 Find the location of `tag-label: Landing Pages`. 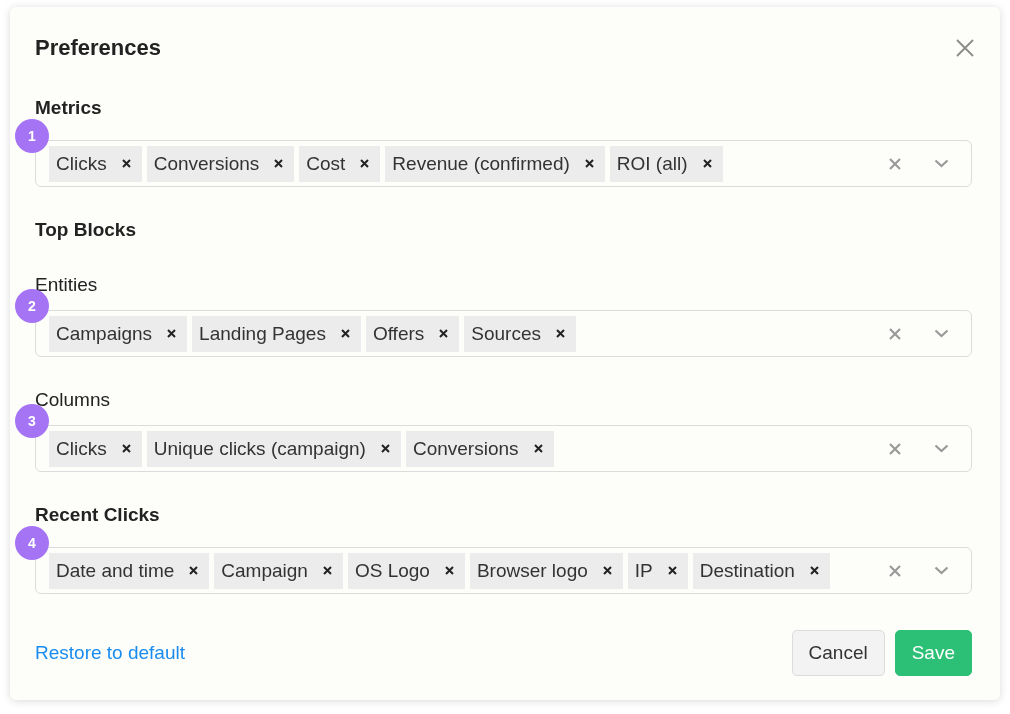

tag-label: Landing Pages is located at coordinates (262, 333).